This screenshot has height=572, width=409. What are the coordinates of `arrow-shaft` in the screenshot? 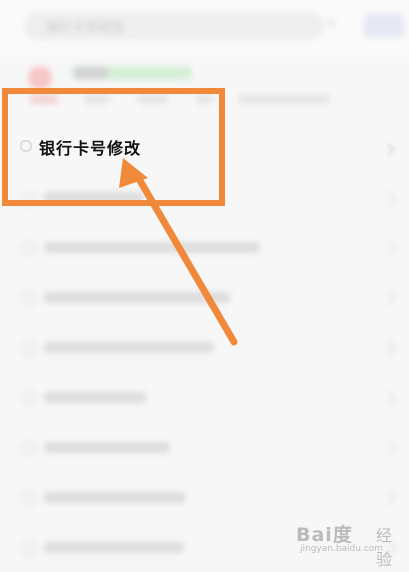 It's located at (184, 257).